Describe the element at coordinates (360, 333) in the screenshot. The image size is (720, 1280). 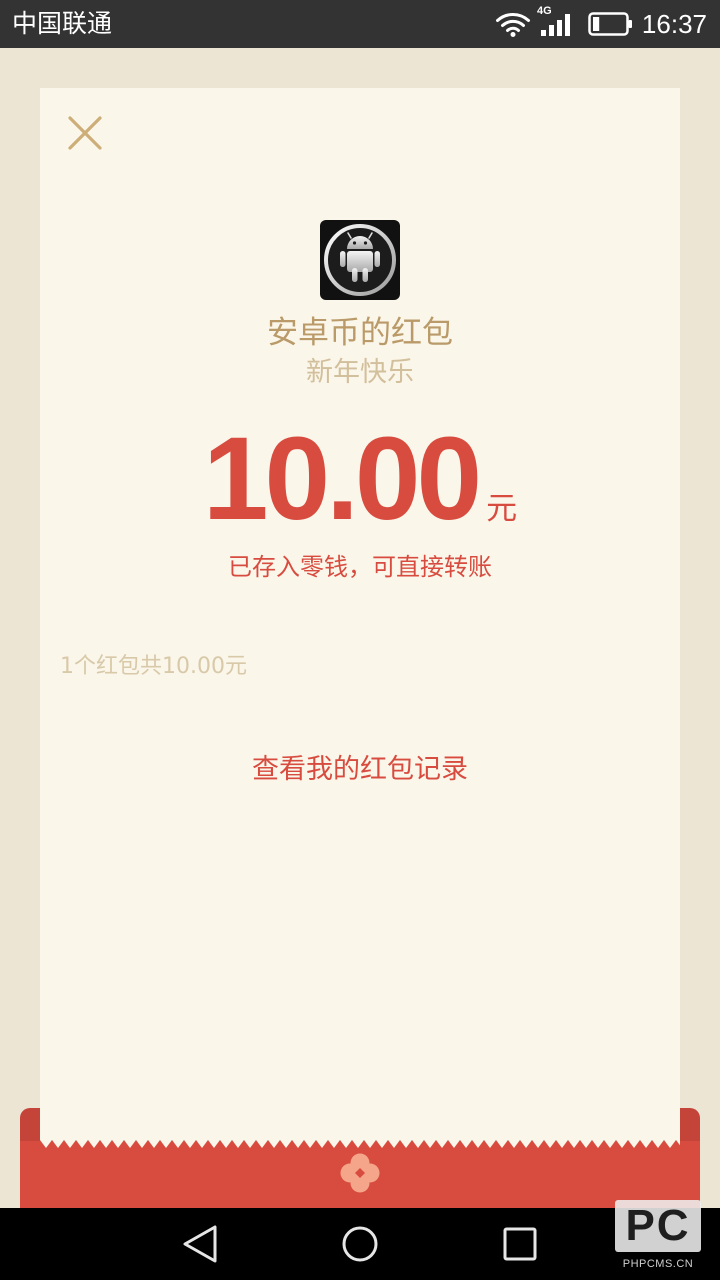
I see `sender-title: 安卓币的红包` at that location.